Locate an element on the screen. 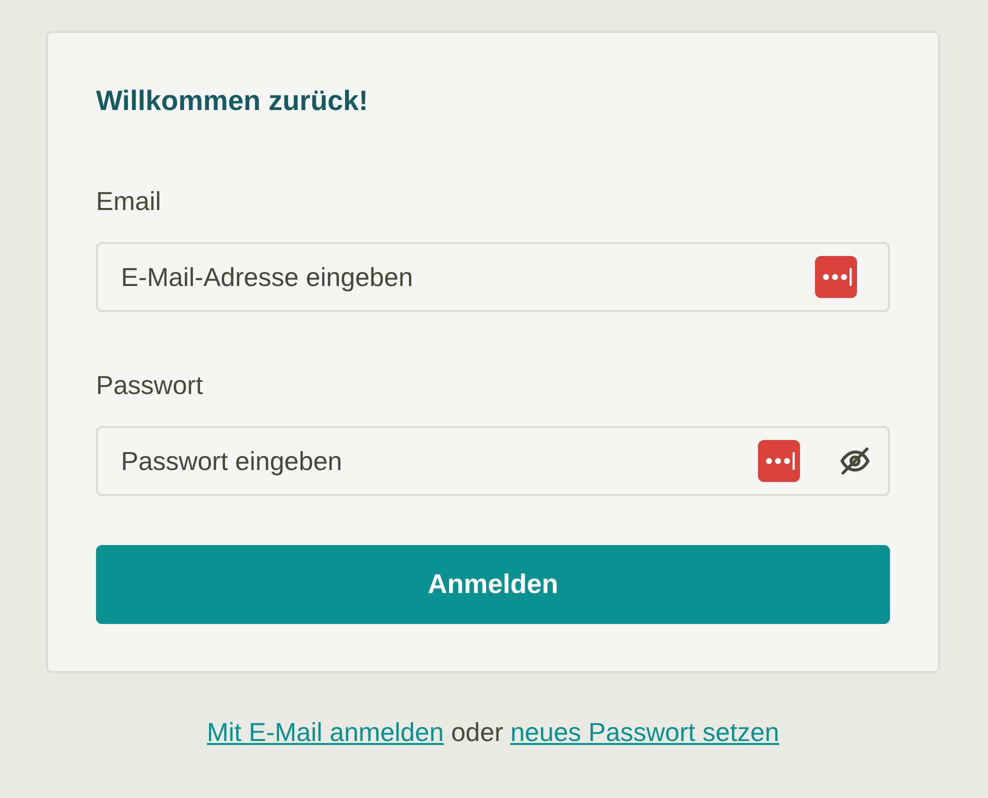 The height and width of the screenshot is (798, 988). footer-link: Mit E-Mail anmelden is located at coordinates (325, 732).